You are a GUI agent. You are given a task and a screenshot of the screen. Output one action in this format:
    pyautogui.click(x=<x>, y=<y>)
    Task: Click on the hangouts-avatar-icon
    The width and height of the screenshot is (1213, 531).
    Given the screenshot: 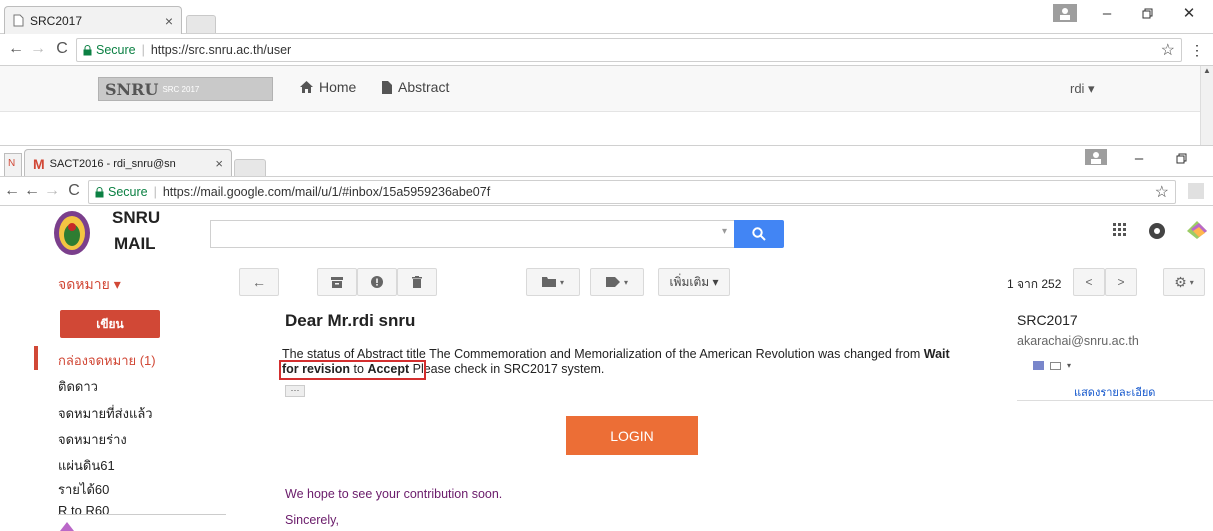 What is the action you would take?
    pyautogui.click(x=67, y=525)
    